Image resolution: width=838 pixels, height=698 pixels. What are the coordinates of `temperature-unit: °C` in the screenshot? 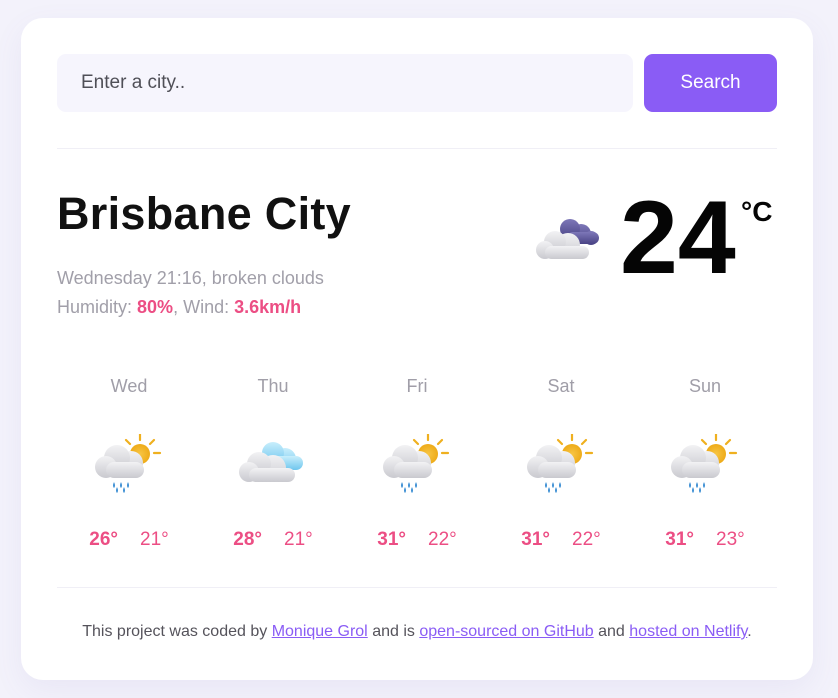 It's located at (757, 211).